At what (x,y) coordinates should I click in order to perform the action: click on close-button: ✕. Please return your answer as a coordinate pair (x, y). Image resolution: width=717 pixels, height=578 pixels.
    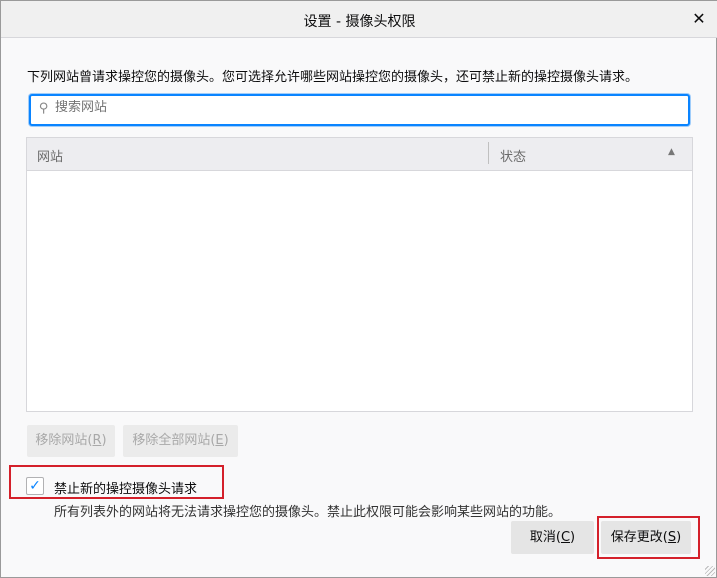
    Looking at the image, I should click on (699, 19).